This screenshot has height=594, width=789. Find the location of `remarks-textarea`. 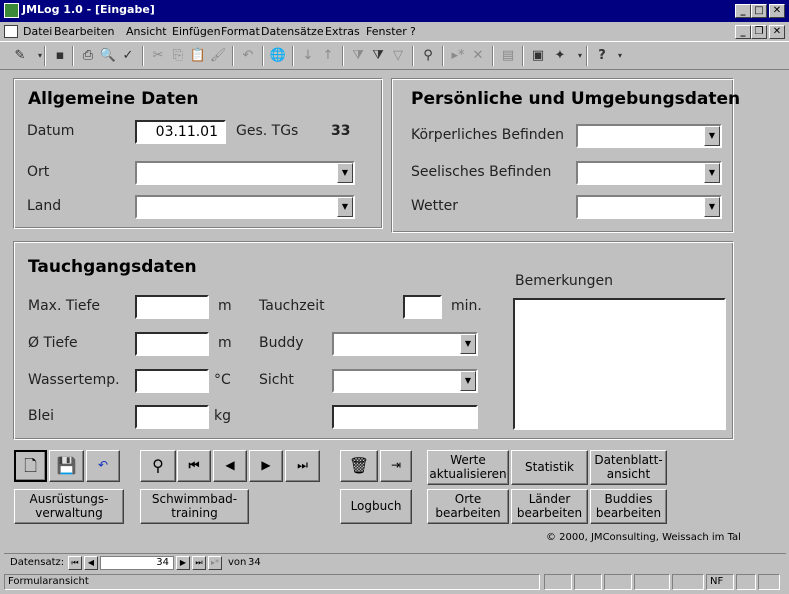

remarks-textarea is located at coordinates (619, 364).